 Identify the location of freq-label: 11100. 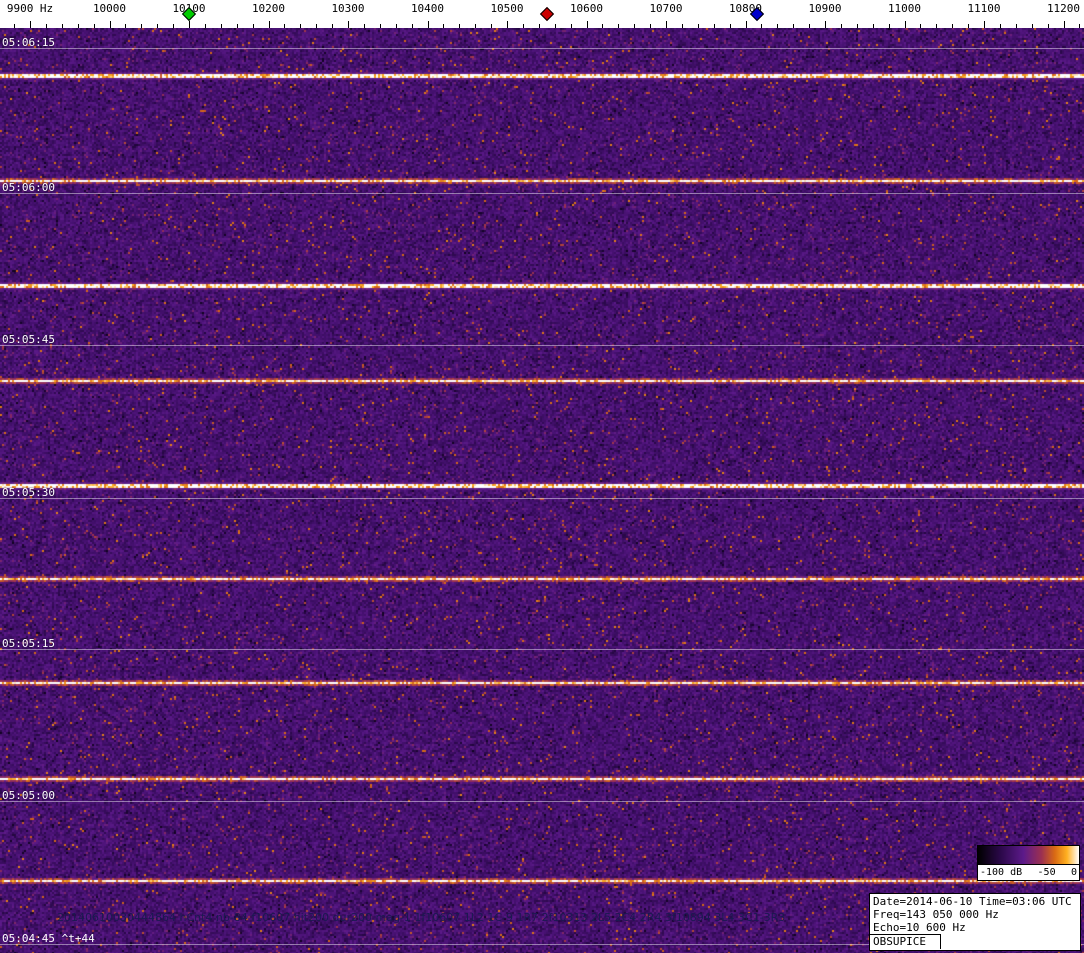
(984, 8).